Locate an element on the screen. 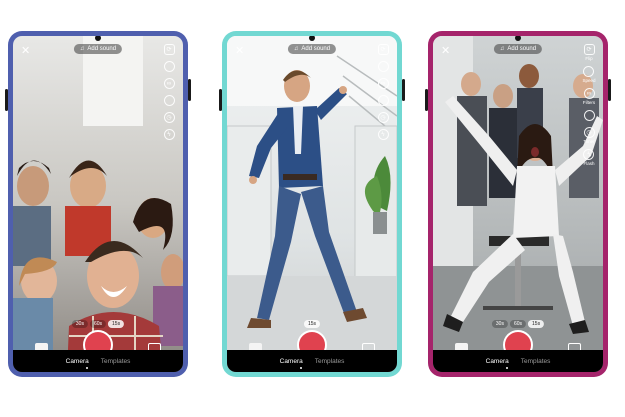  camera-tools-toolbar: ⟳ Flip Speed ∞ Filters ◷ Timer ϟ Flash is located at coordinates (589, 105).